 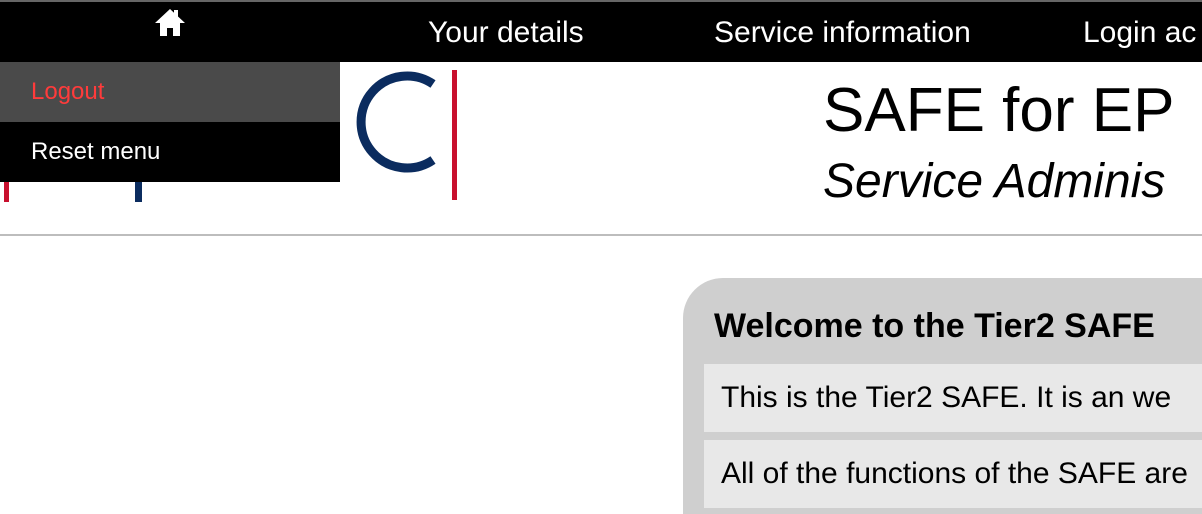 I want to click on nav-login-accounts: Login ac, so click(x=1139, y=33).